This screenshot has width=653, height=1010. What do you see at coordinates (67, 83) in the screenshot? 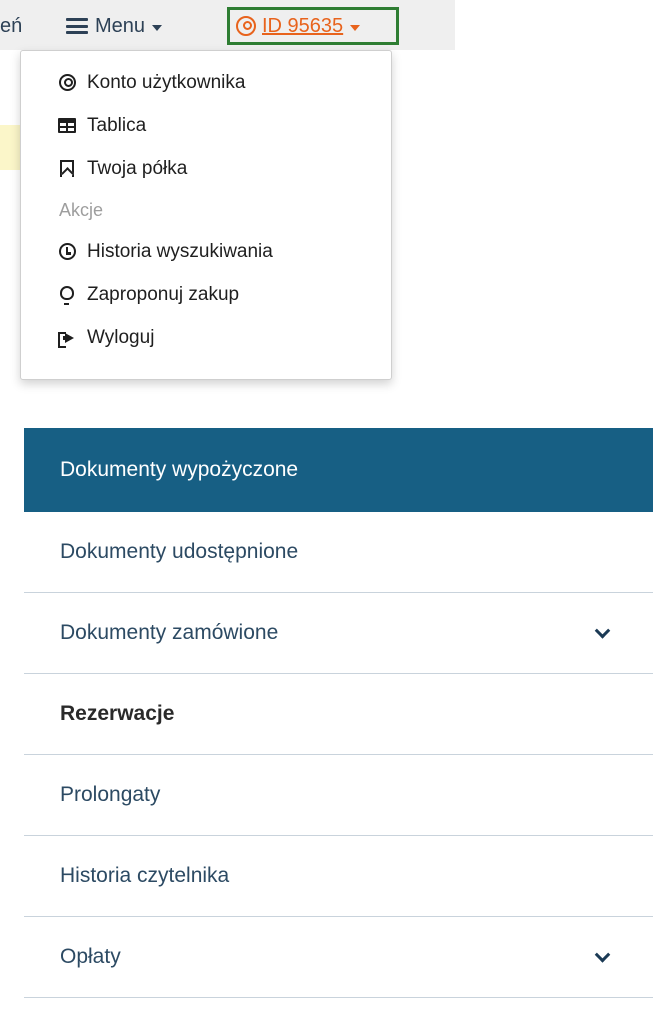
I see `account-circle-icon` at bounding box center [67, 83].